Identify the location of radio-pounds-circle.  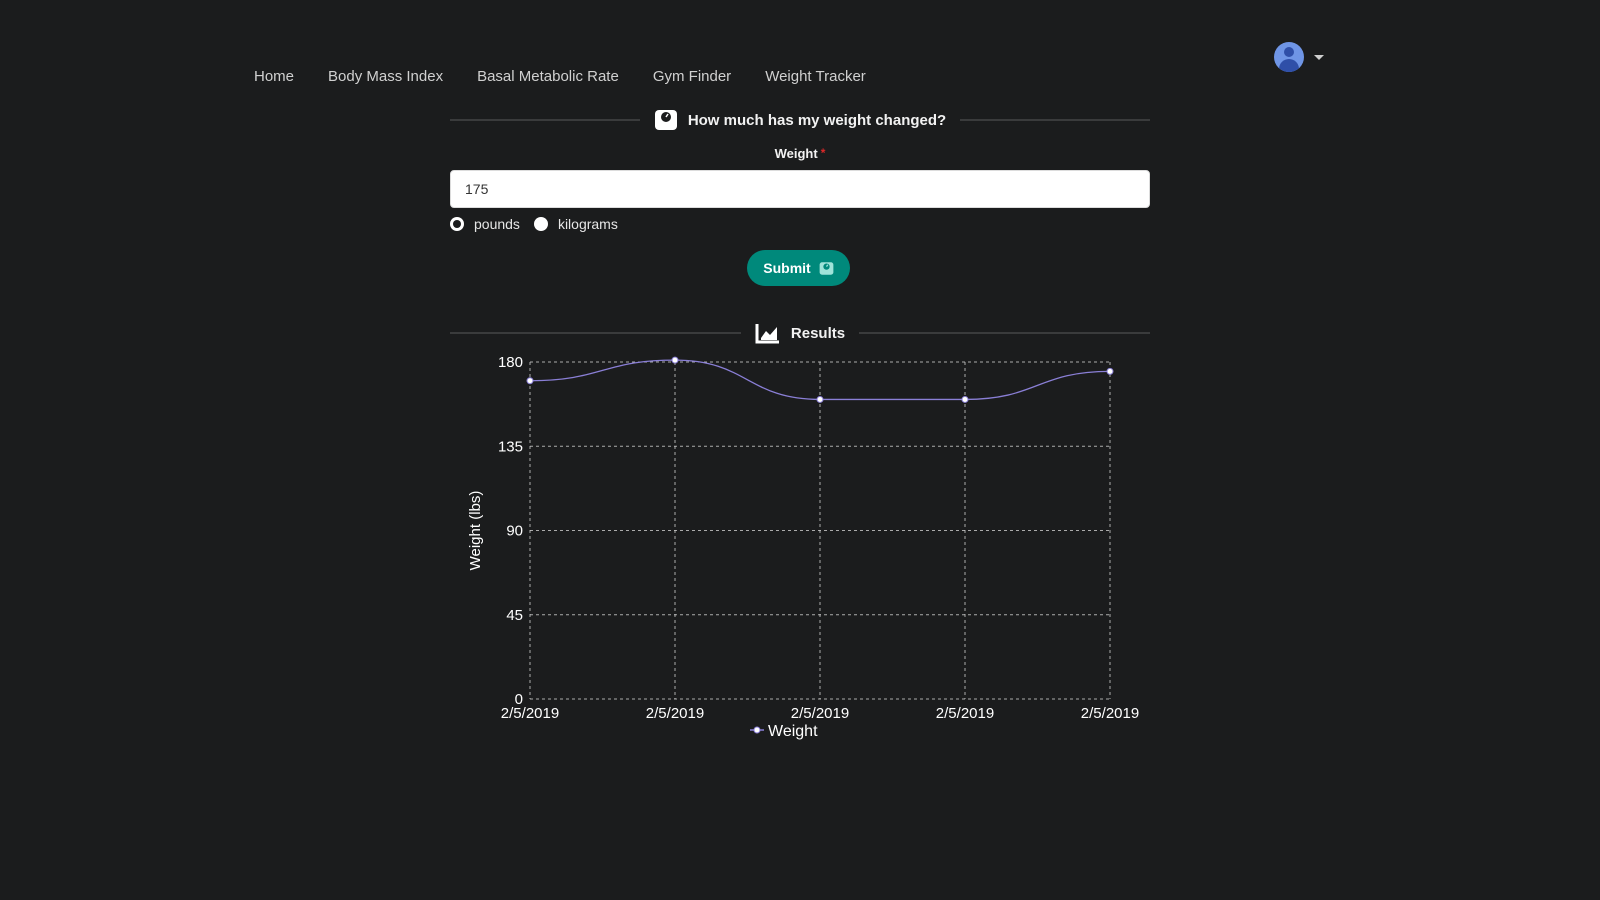
(457, 224).